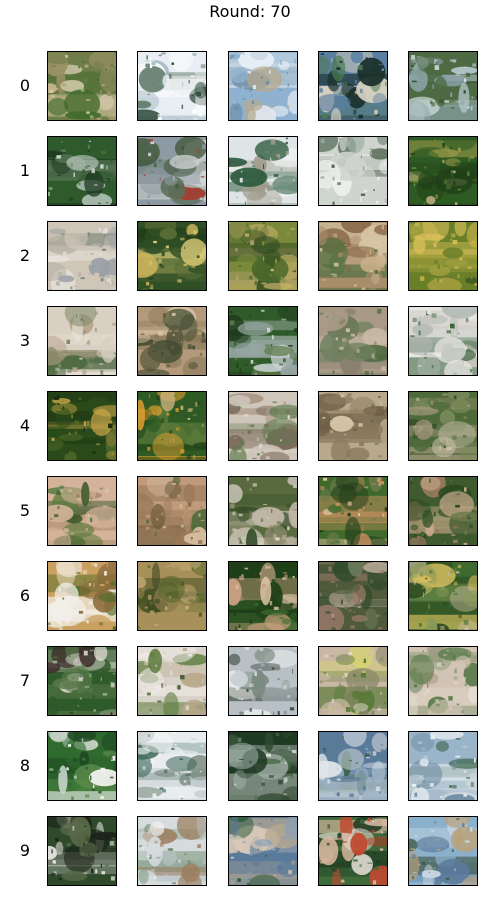  Describe the element at coordinates (25, 595) in the screenshot. I see `row-label: 6` at that location.